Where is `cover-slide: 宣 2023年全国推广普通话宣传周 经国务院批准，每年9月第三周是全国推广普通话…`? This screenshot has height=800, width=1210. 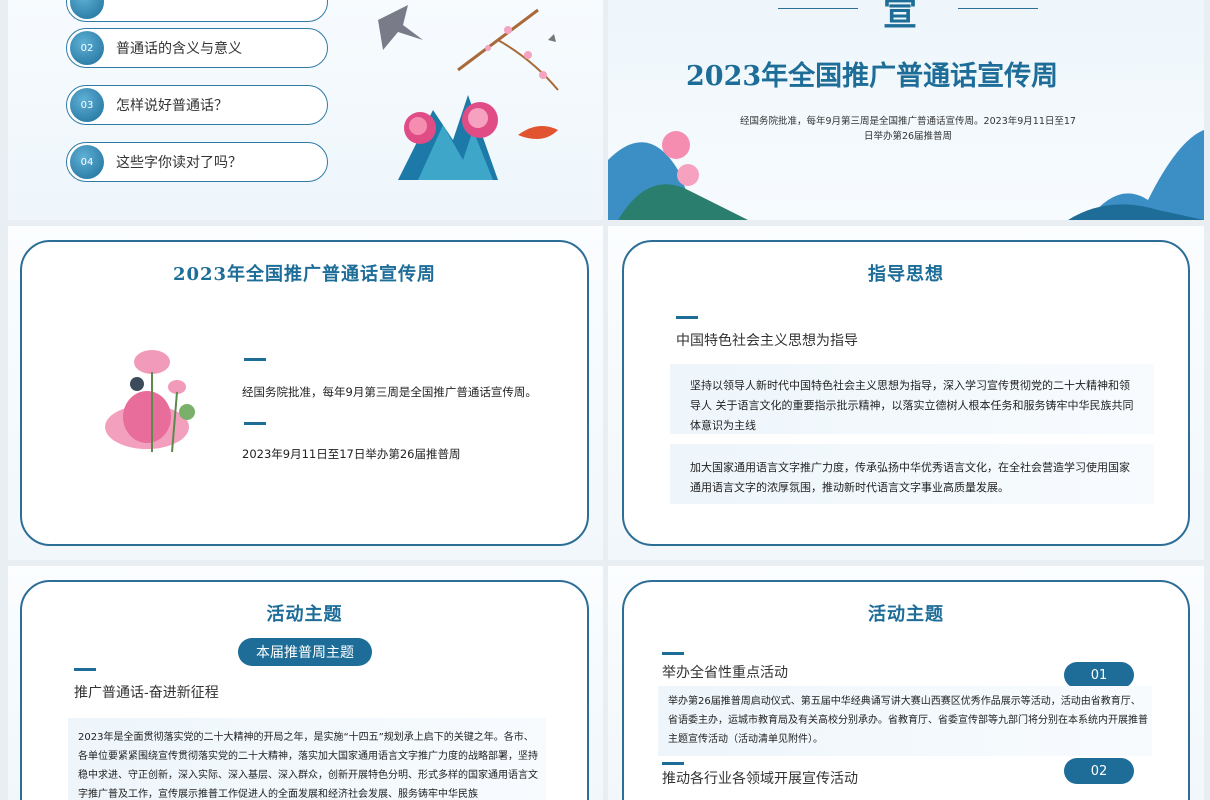 cover-slide: 宣 2023年全国推广普通话宣传周 经国务院批准，每年9月第三周是全国推广普通话… is located at coordinates (906, 110).